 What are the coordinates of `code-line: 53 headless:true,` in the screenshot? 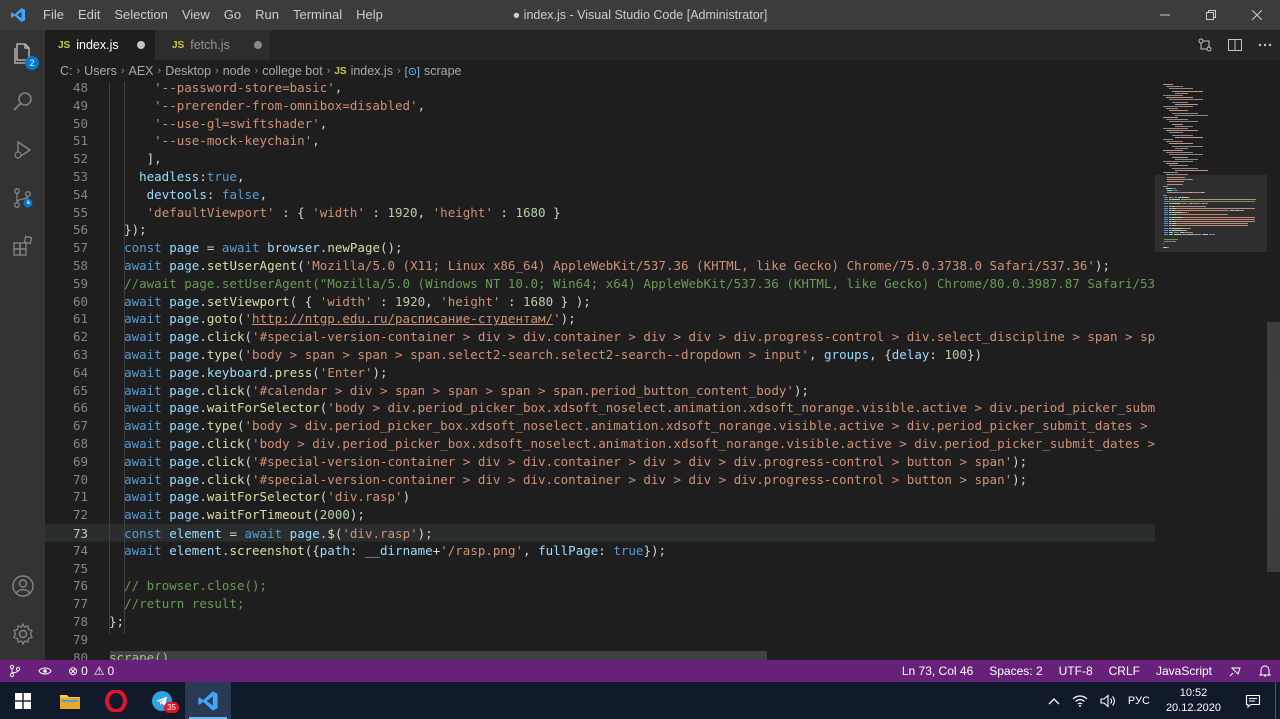 It's located at (600, 177).